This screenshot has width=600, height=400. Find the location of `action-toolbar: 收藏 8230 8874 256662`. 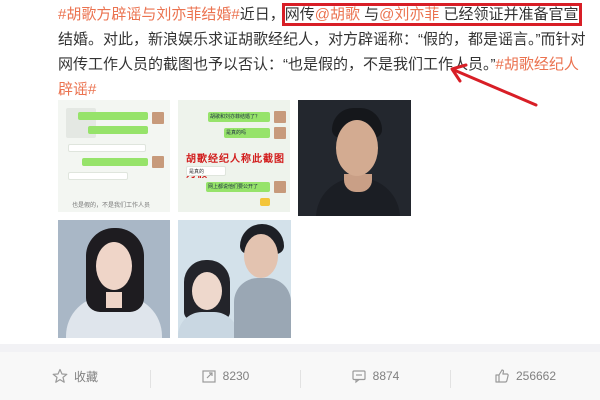

action-toolbar: 收藏 8230 8874 256662 is located at coordinates (300, 376).